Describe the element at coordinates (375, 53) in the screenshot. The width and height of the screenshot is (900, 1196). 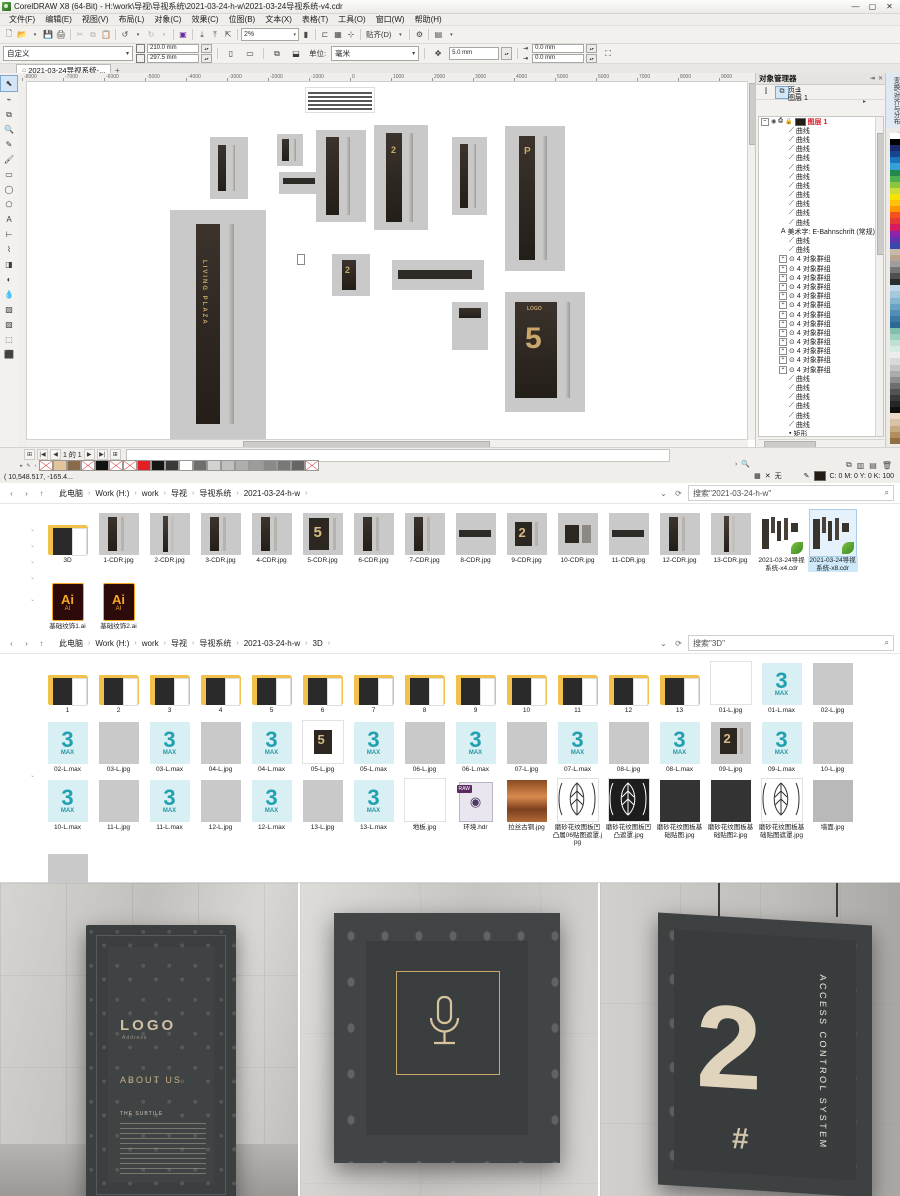
I see `units-combo: 毫米 ▾` at that location.